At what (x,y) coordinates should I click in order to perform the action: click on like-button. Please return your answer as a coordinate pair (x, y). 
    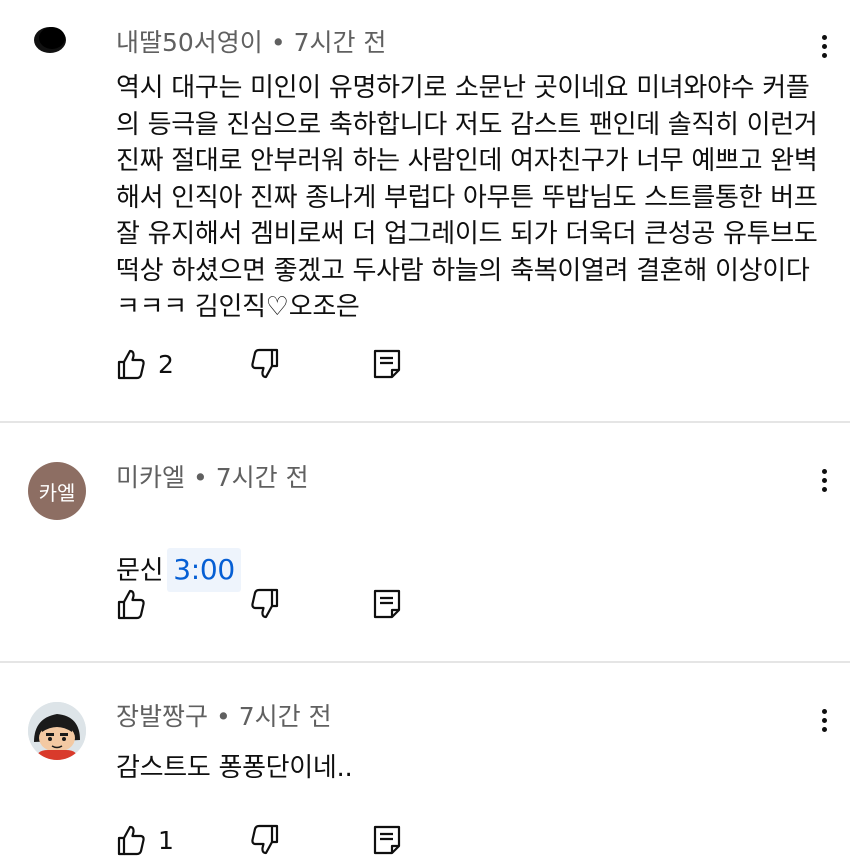
    Looking at the image, I should click on (183, 604).